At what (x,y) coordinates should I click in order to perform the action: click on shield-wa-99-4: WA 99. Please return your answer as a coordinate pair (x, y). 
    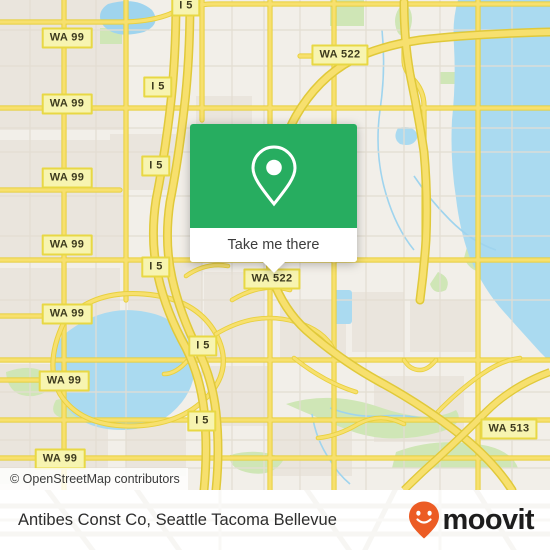
    Looking at the image, I should click on (67, 245).